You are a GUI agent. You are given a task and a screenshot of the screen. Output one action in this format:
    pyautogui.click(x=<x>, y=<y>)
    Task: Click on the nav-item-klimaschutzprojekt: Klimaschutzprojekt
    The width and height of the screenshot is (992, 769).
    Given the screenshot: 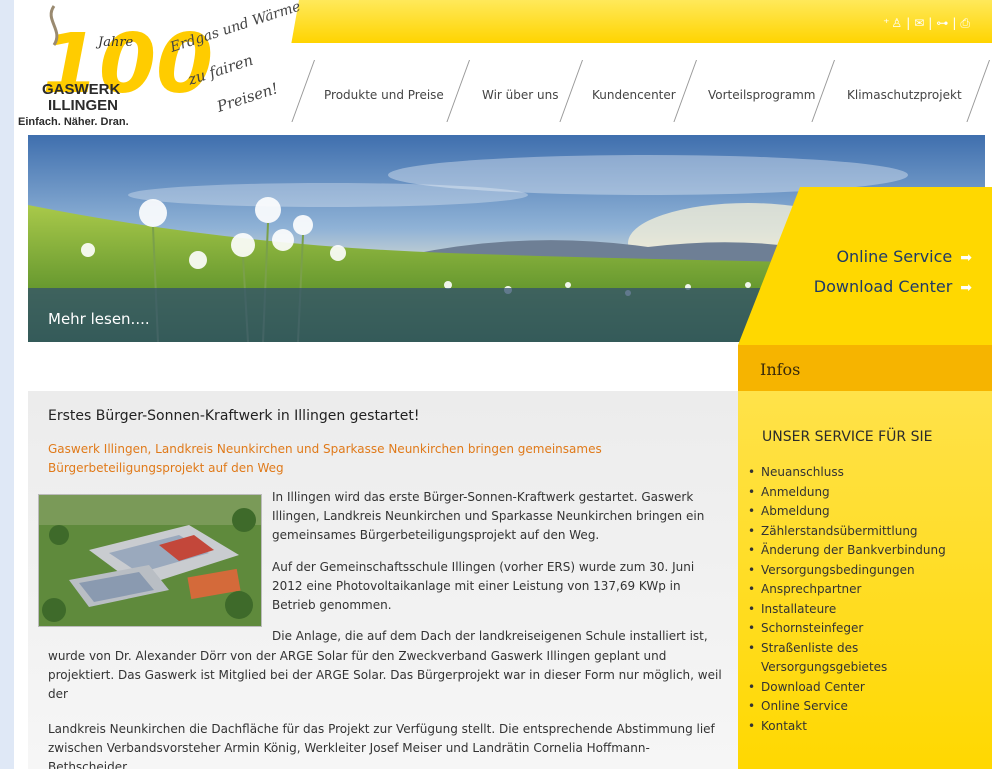 What is the action you would take?
    pyautogui.click(x=904, y=95)
    